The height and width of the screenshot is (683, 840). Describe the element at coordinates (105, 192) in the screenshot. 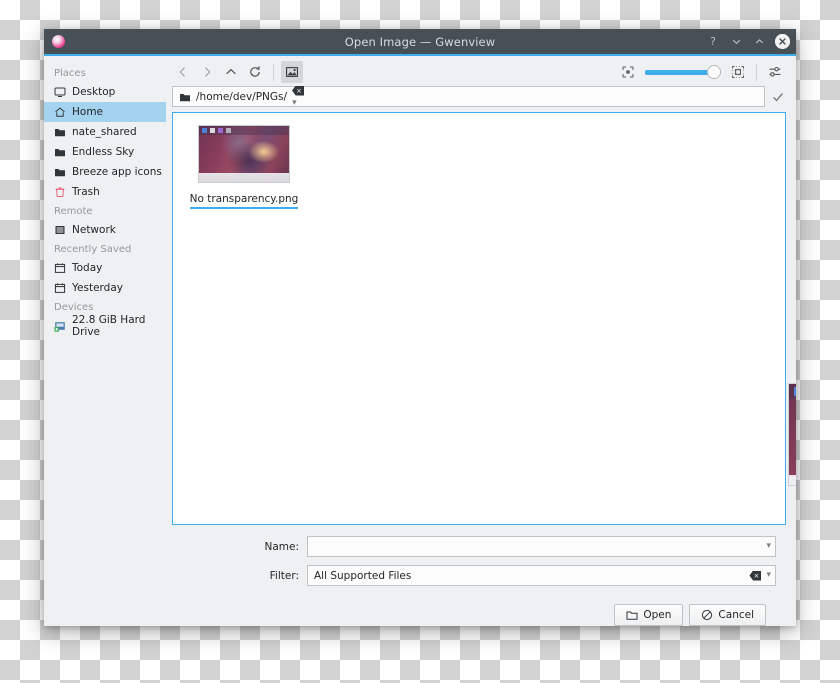

I see `sidebar-item-trash: Trash` at that location.